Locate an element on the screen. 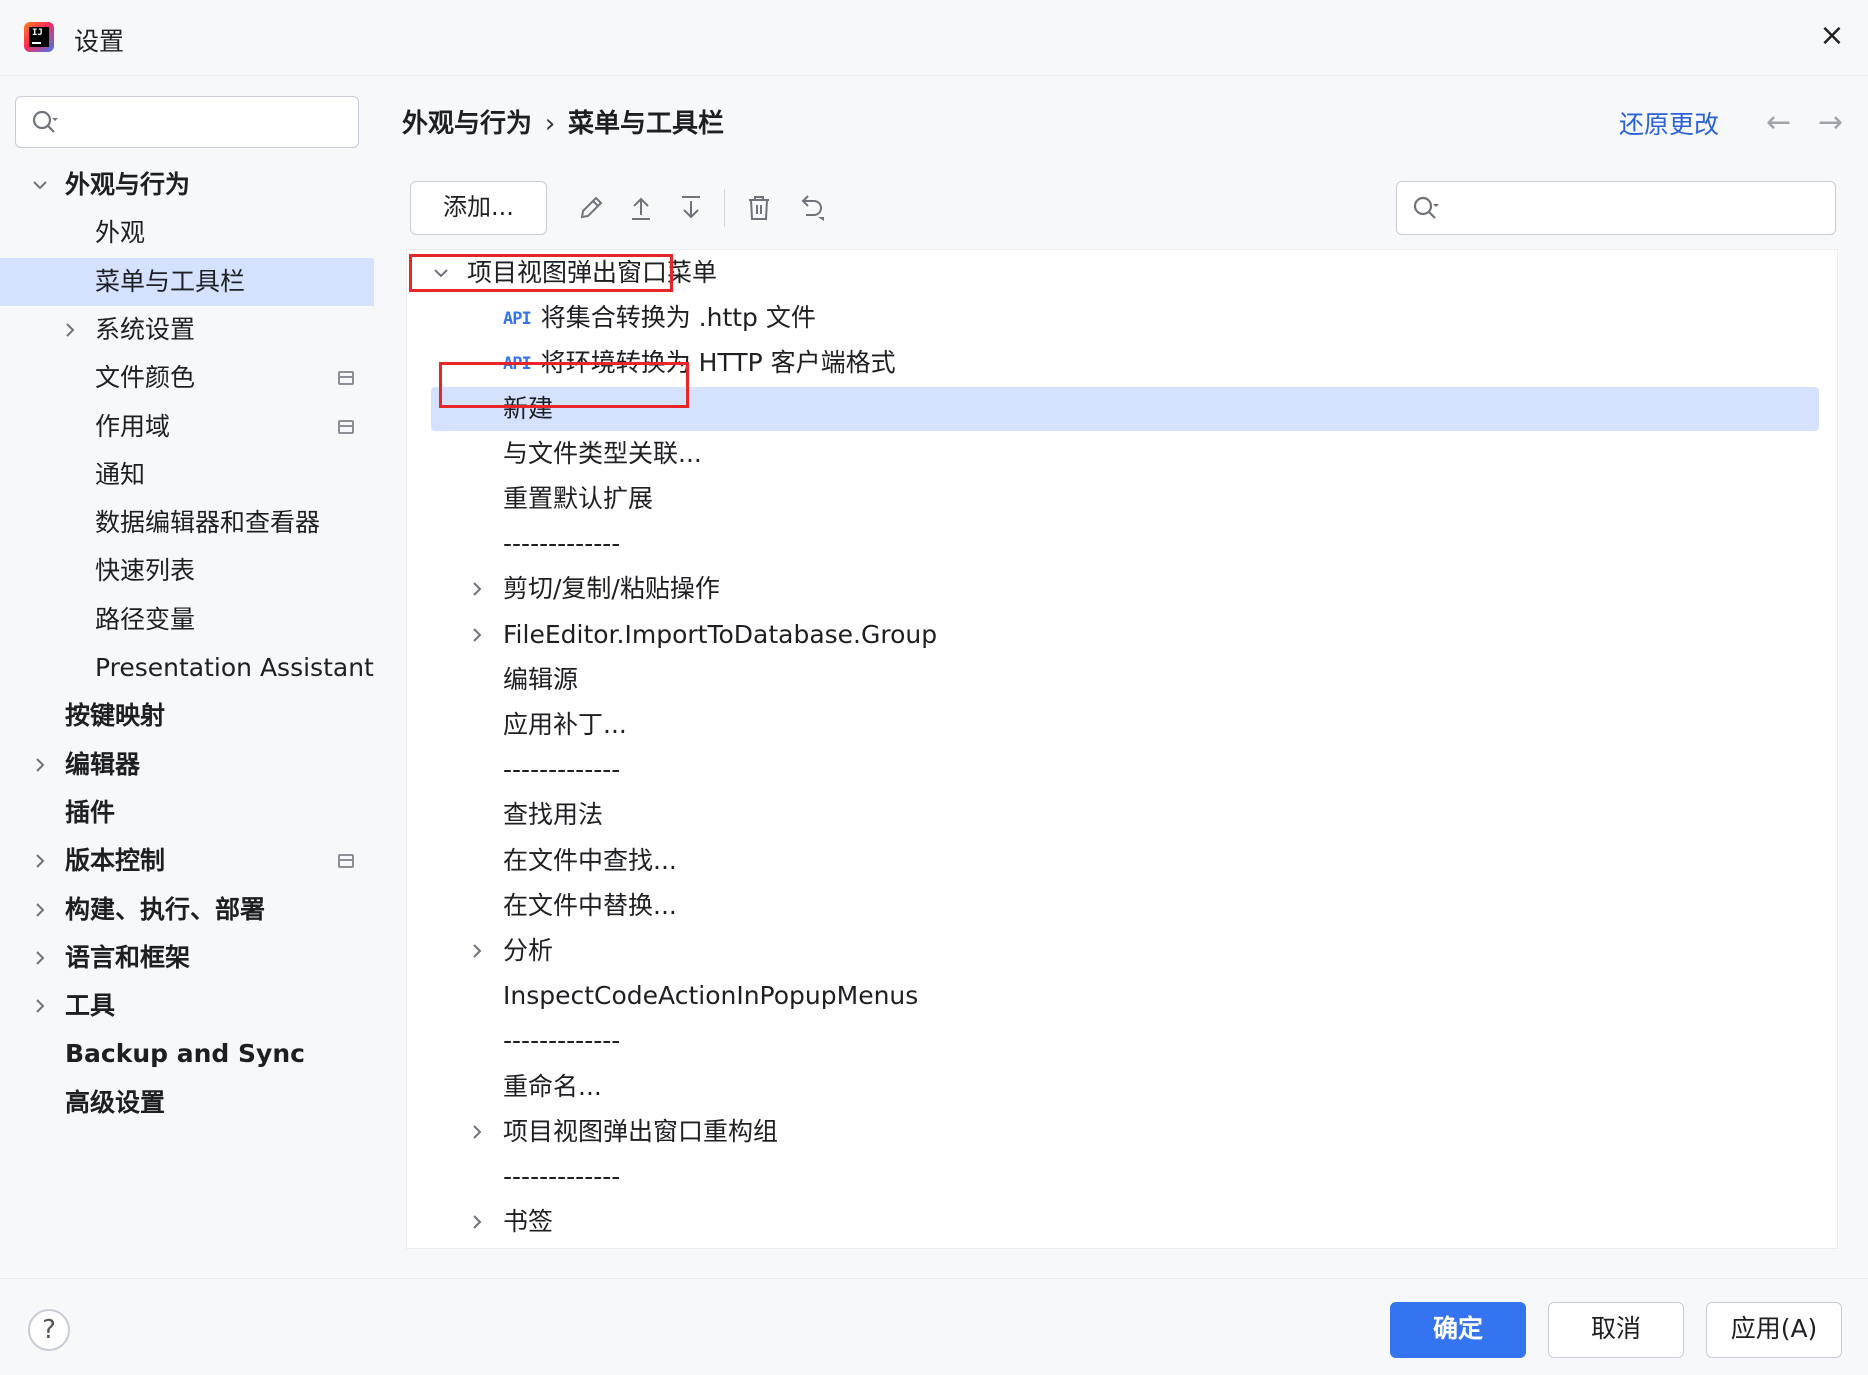 The image size is (1868, 1375). sidebar-item: 通知 is located at coordinates (187, 475).